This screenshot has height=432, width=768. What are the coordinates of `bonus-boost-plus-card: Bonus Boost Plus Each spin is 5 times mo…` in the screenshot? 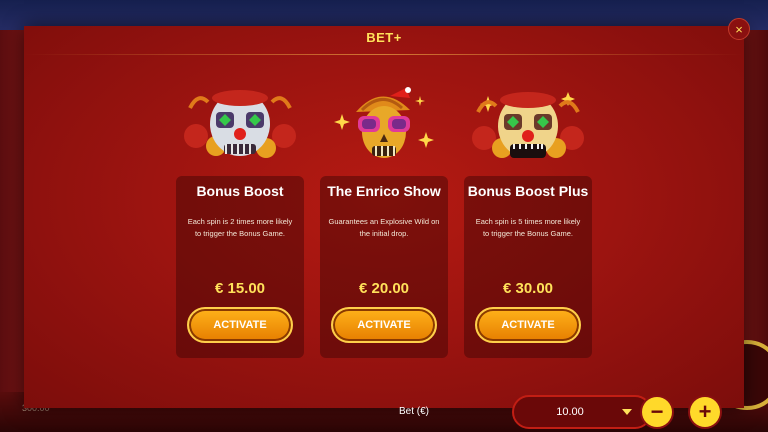 It's located at (528, 267).